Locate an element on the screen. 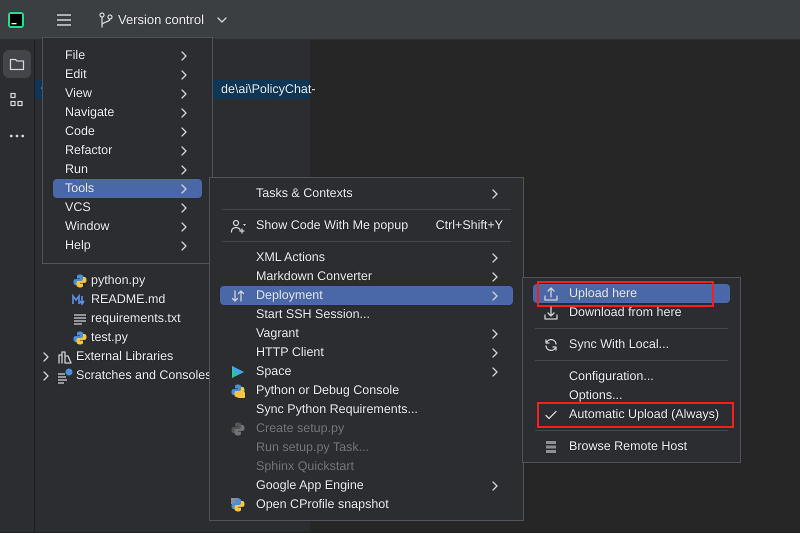 Image resolution: width=800 pixels, height=533 pixels. menu-item: Python or Debug Console is located at coordinates (366, 390).